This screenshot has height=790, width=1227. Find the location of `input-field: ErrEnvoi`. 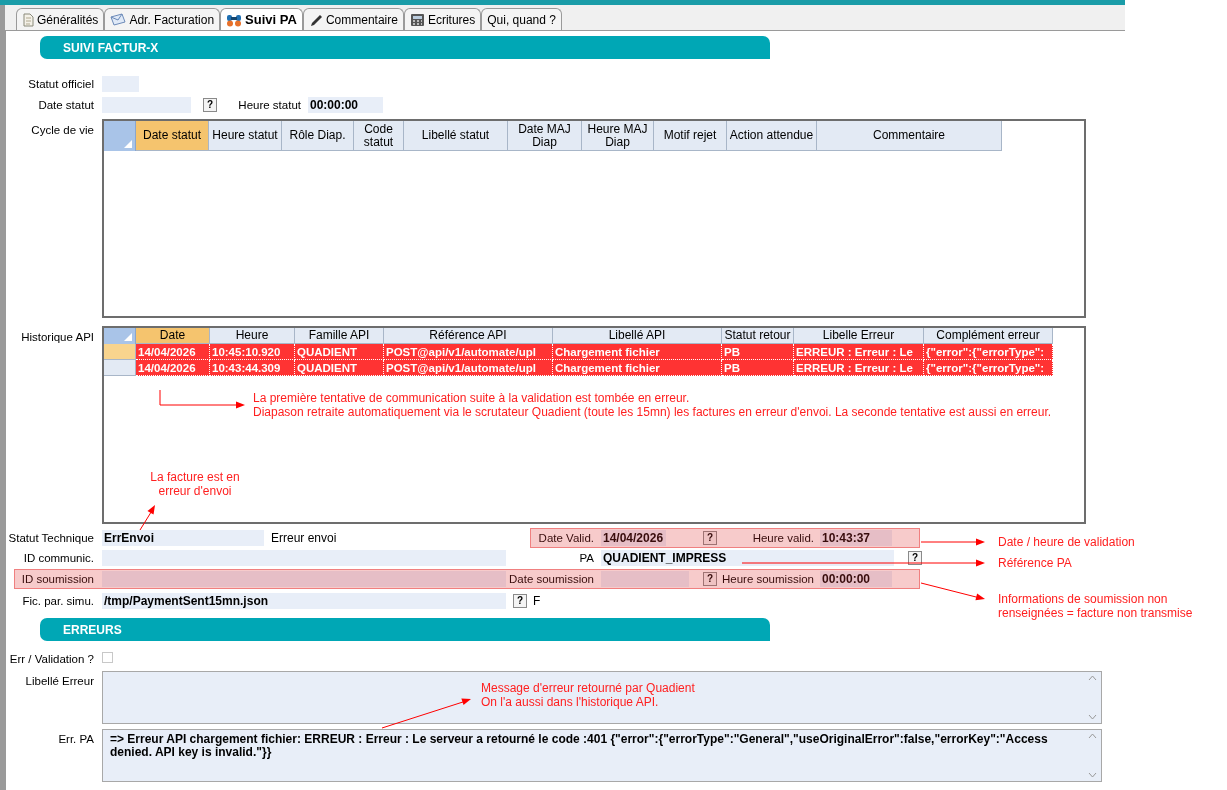

input-field: ErrEnvoi is located at coordinates (183, 538).